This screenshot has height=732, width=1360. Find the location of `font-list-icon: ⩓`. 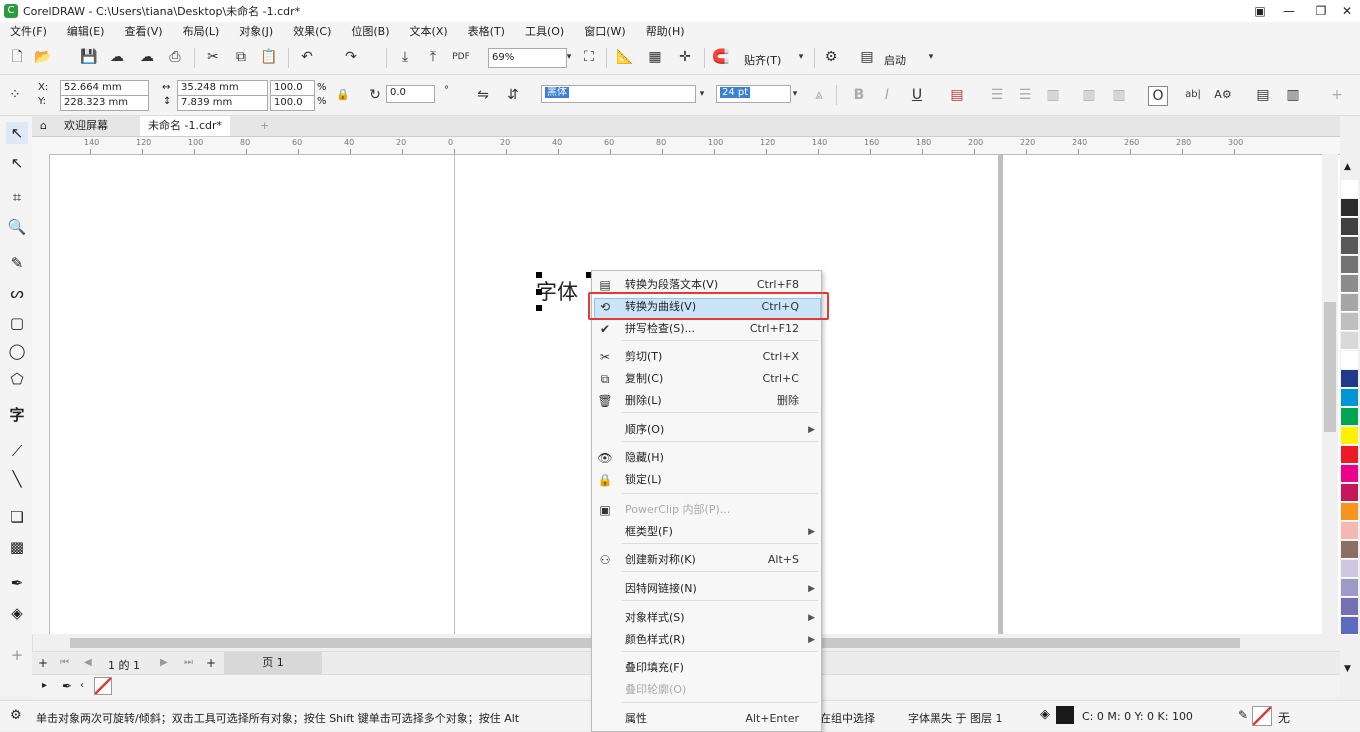

font-list-icon: ⩓ is located at coordinates (819, 95).